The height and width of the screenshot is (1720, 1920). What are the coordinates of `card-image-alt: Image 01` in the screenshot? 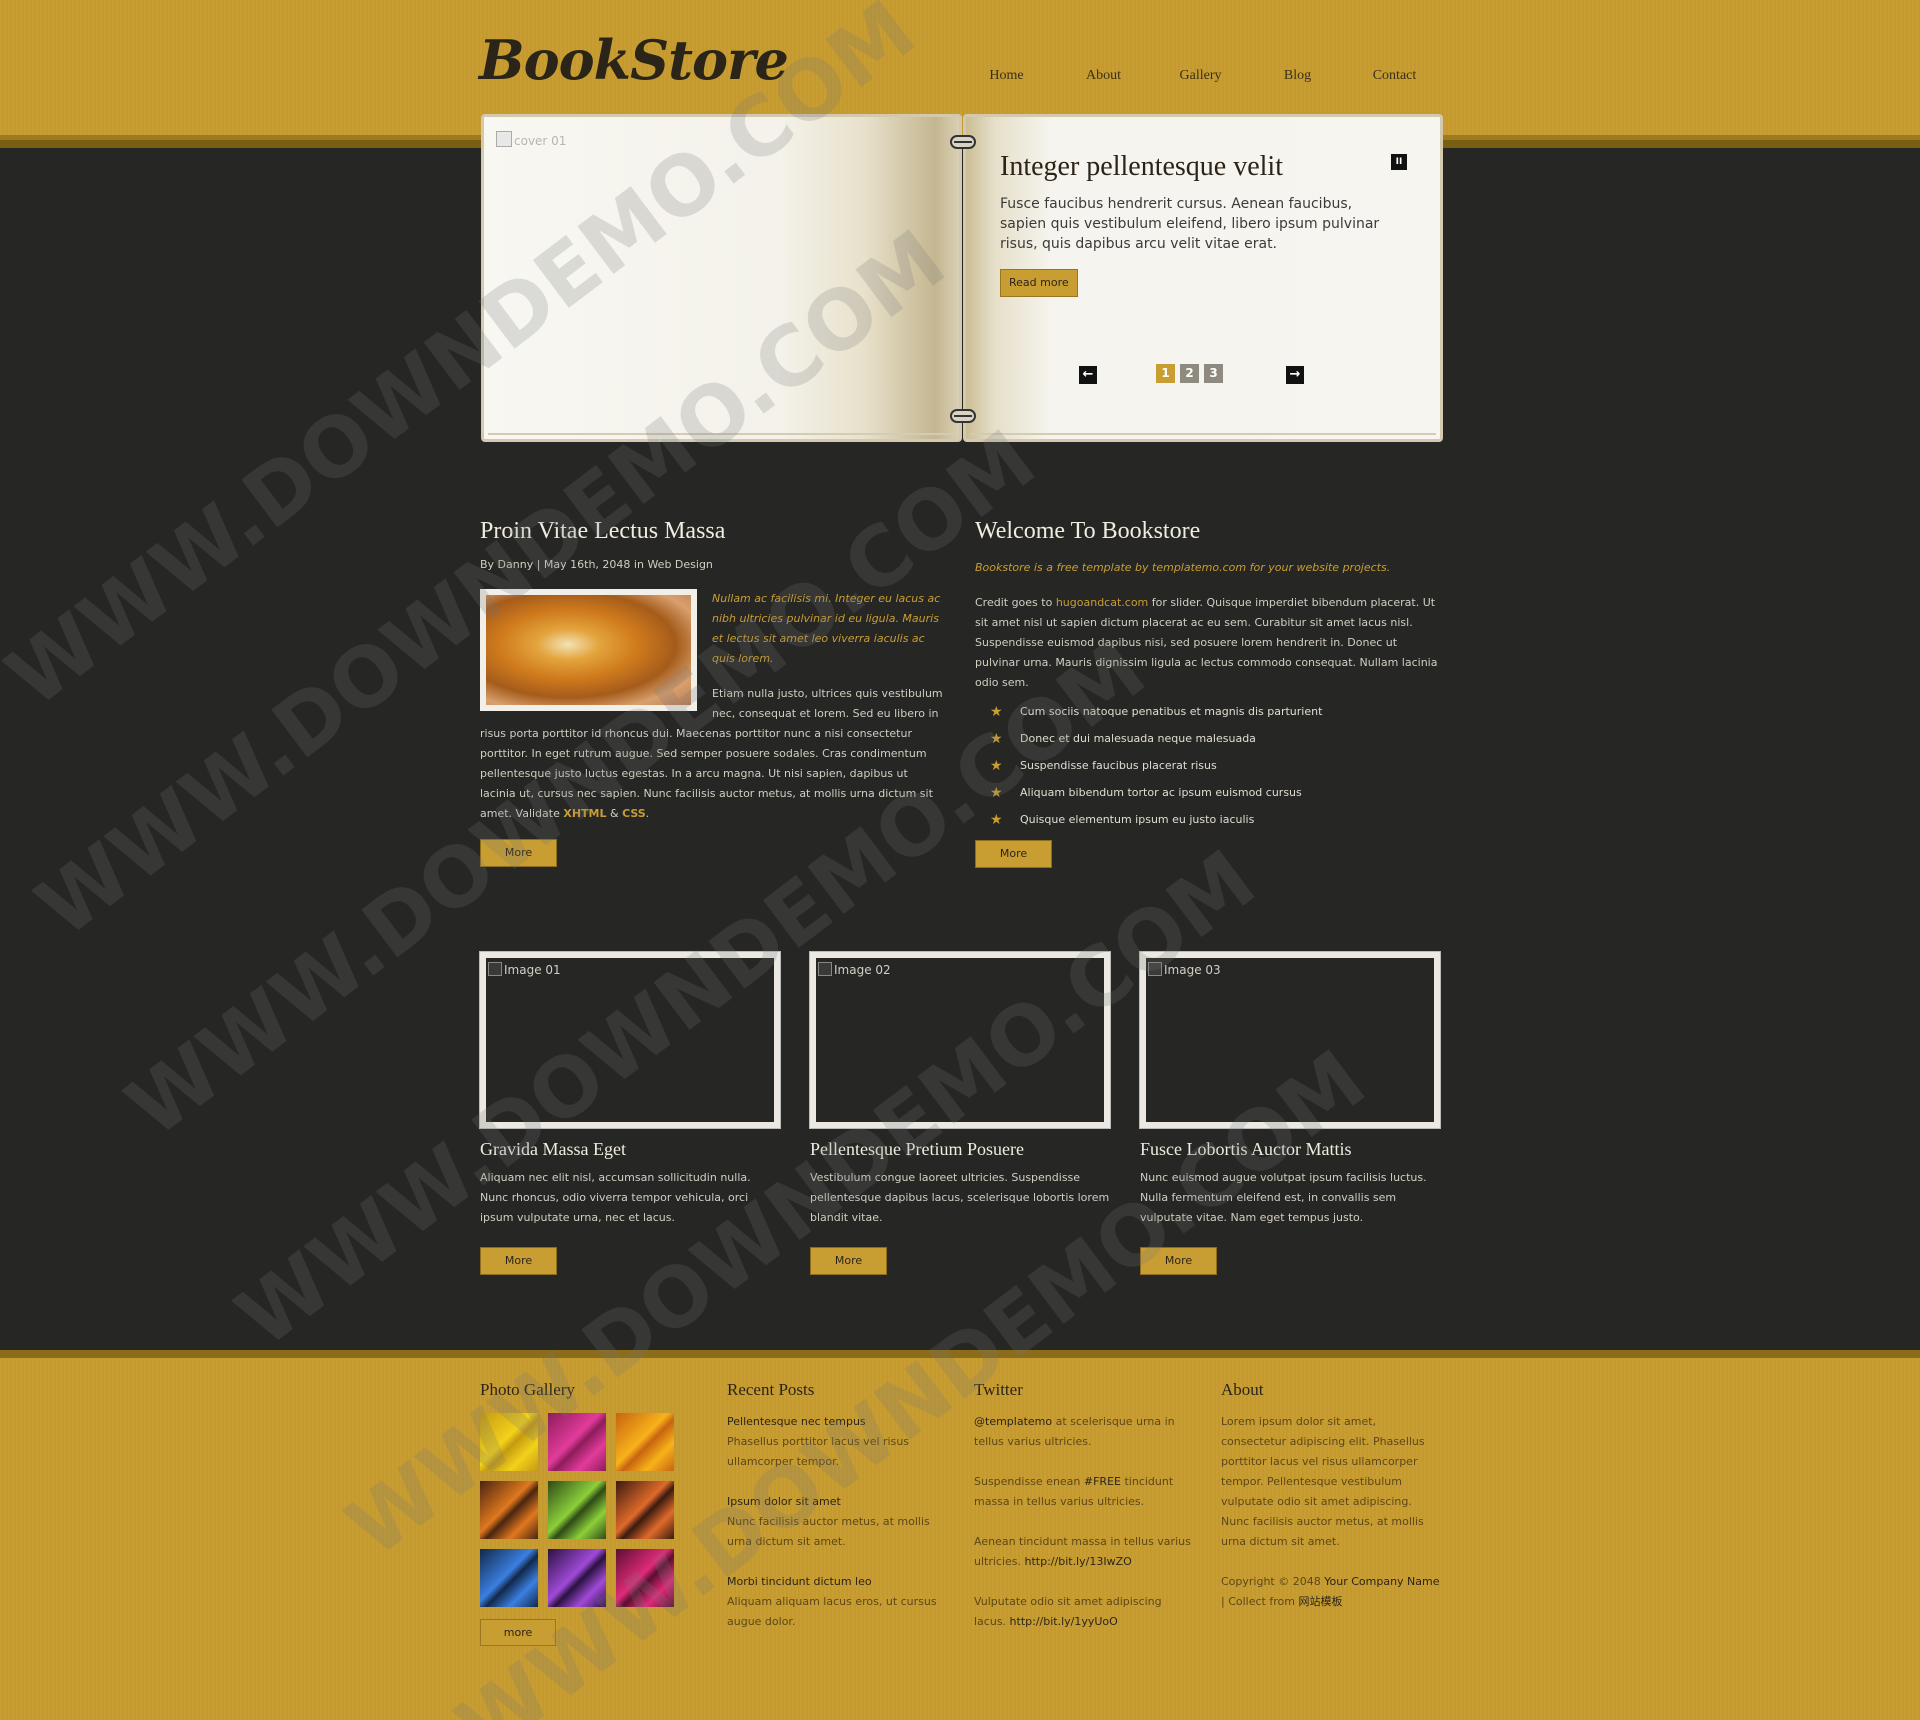 It's located at (524, 969).